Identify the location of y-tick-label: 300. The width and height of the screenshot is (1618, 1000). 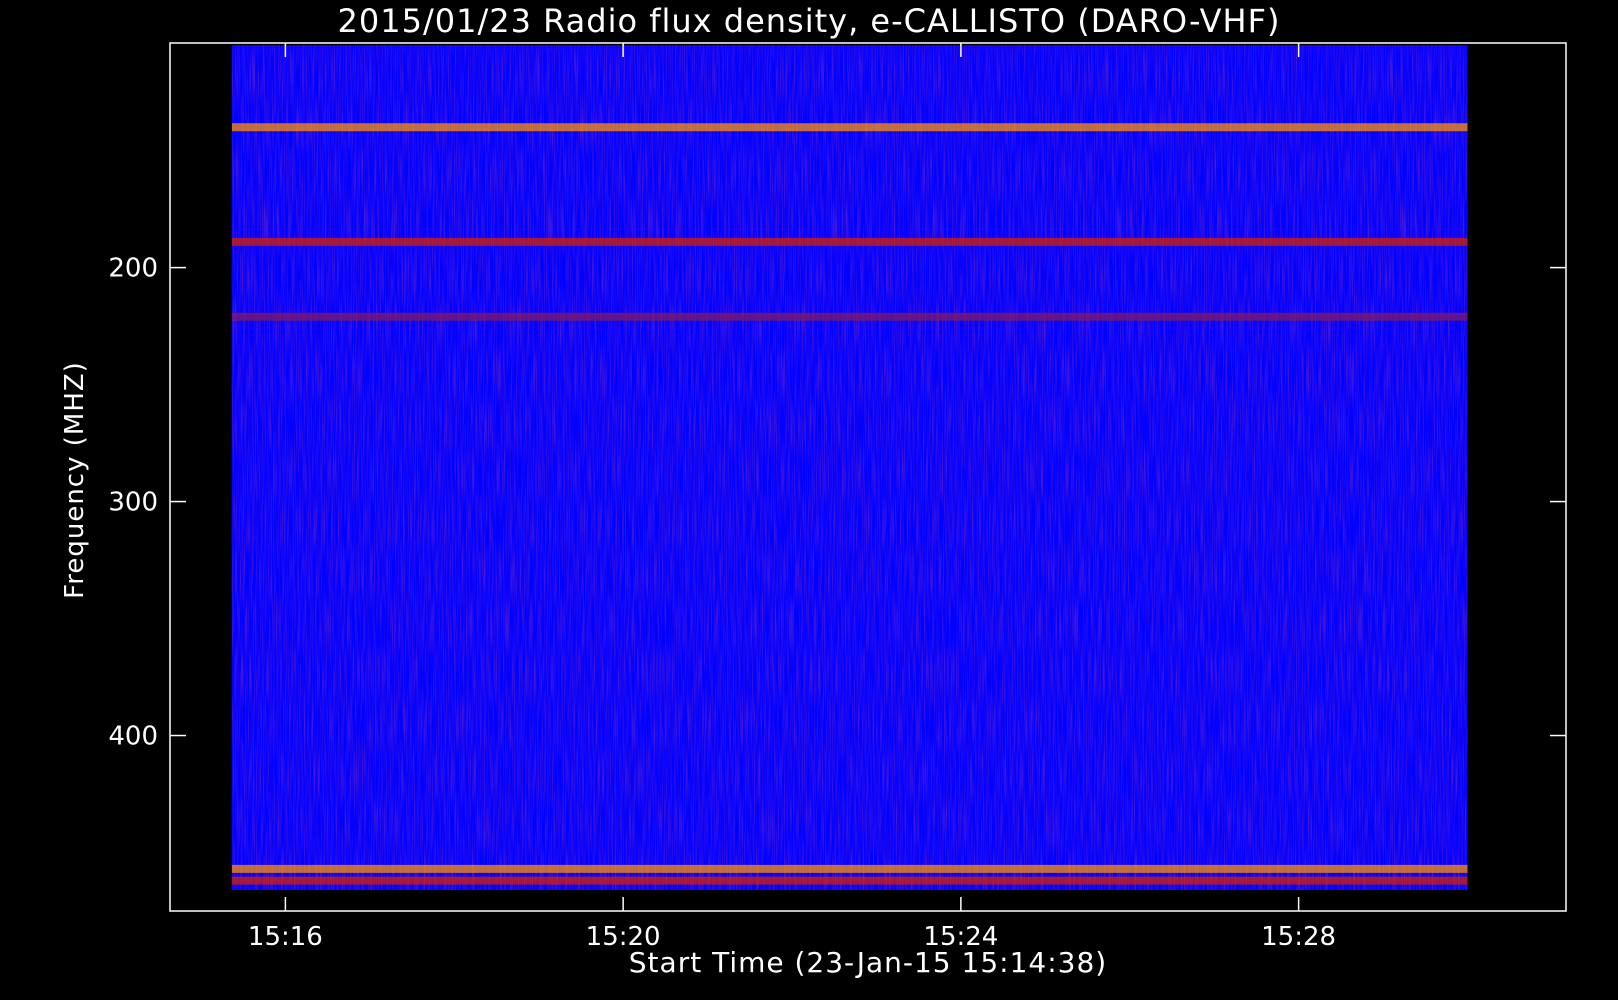
(133, 503).